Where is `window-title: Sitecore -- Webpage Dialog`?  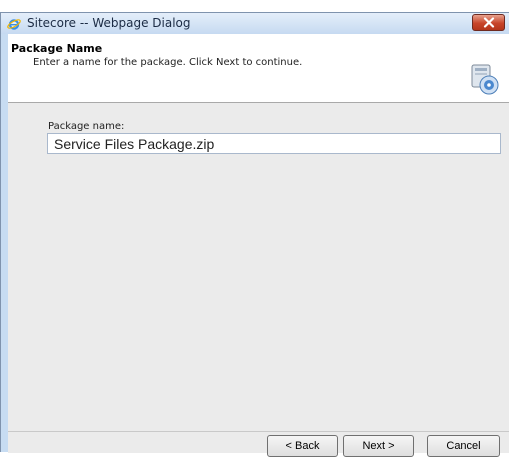 window-title: Sitecore -- Webpage Dialog is located at coordinates (109, 23).